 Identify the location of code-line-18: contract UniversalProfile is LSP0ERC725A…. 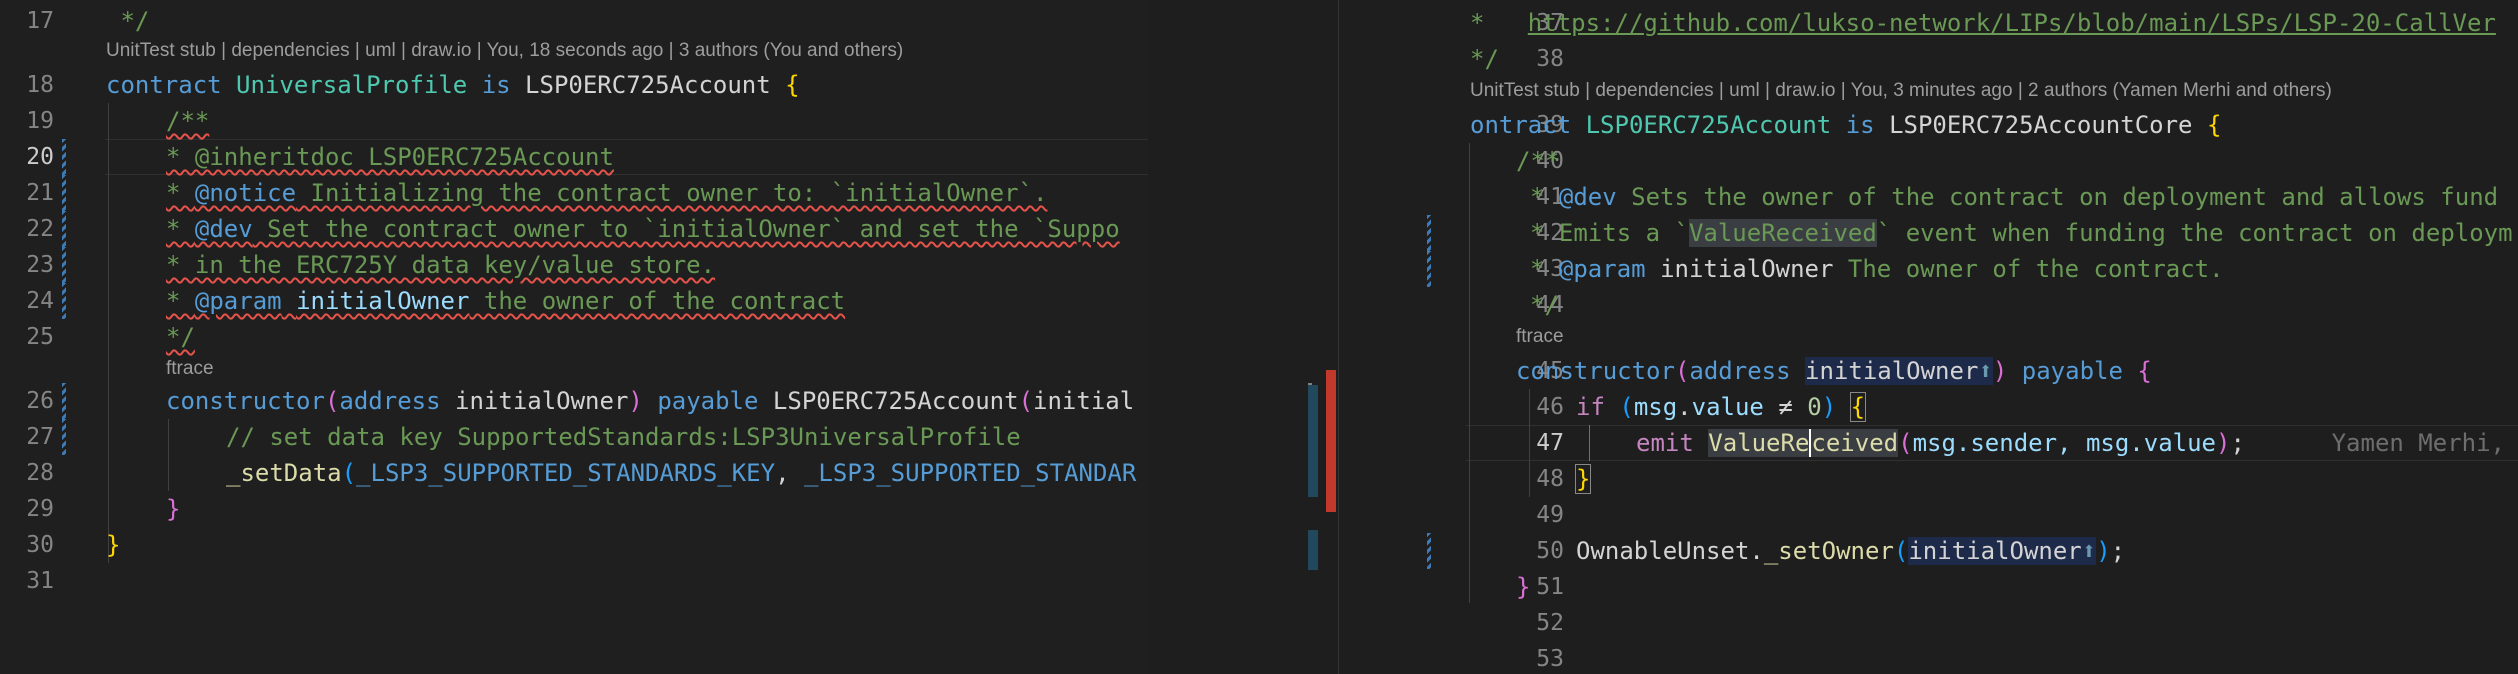
(453, 85).